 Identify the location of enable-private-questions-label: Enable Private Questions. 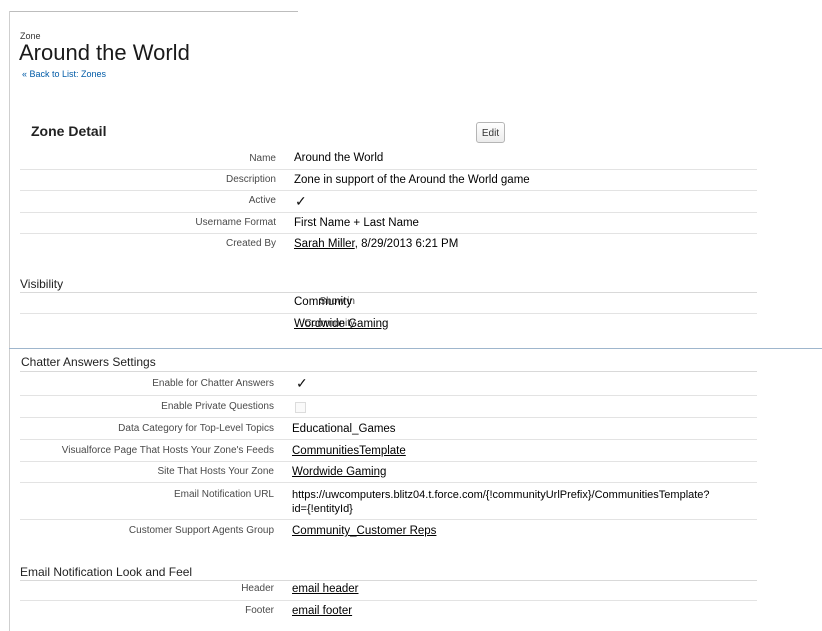
(217, 406).